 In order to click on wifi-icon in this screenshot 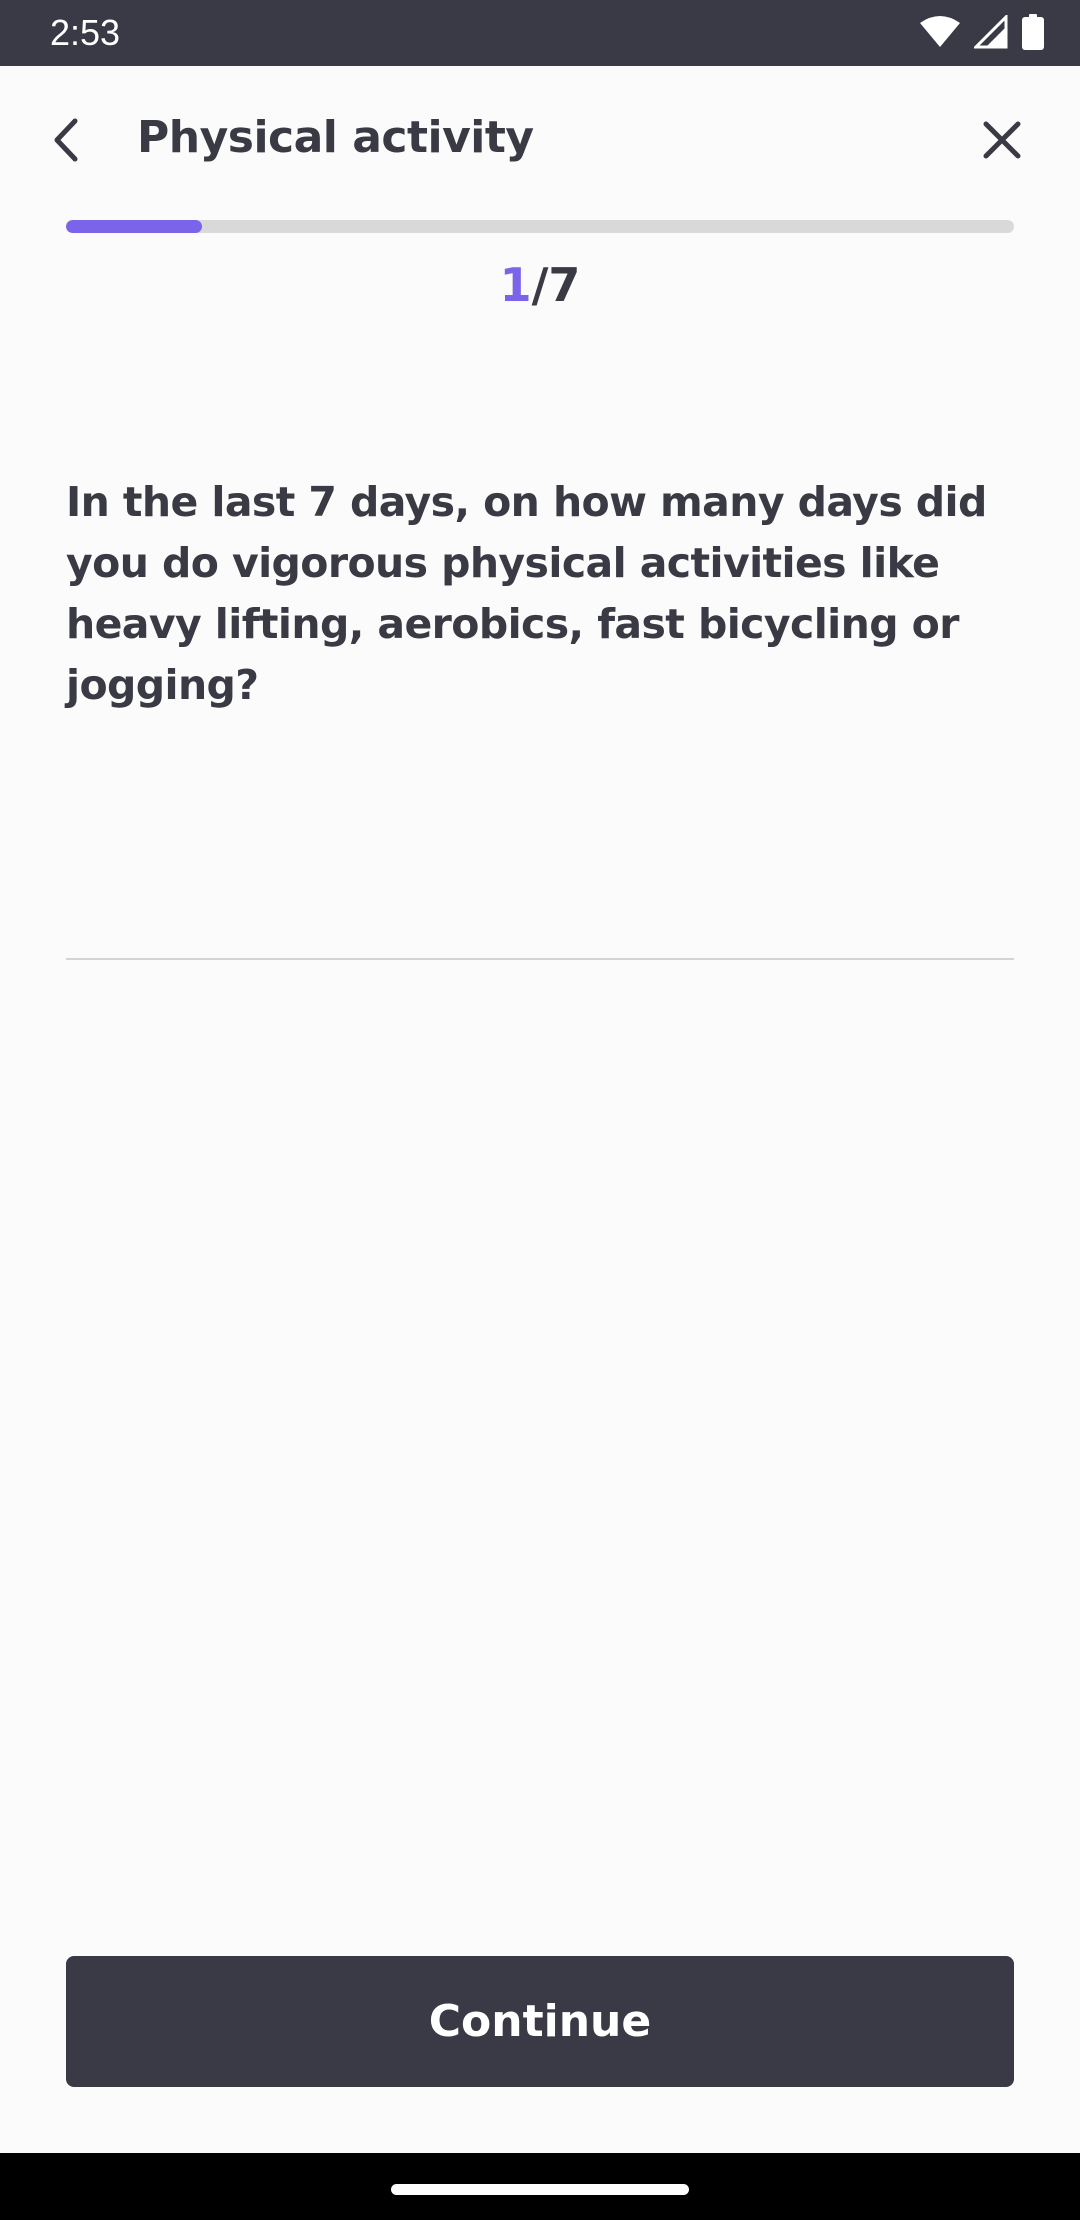, I will do `click(940, 32)`.